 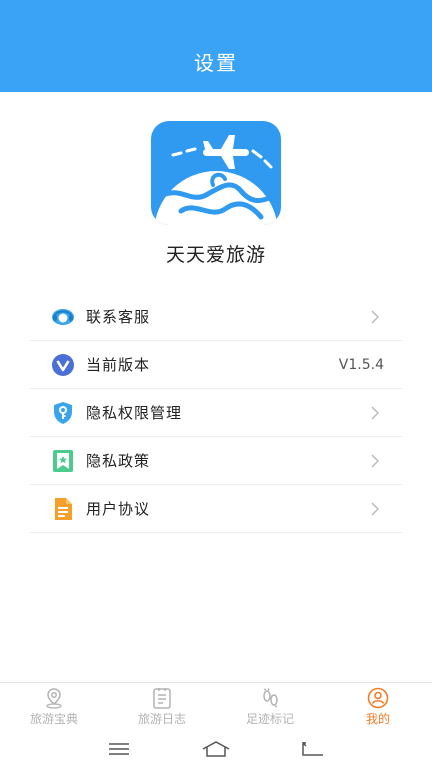 What do you see at coordinates (361, 364) in the screenshot?
I see `version-value: V1.5.4` at bounding box center [361, 364].